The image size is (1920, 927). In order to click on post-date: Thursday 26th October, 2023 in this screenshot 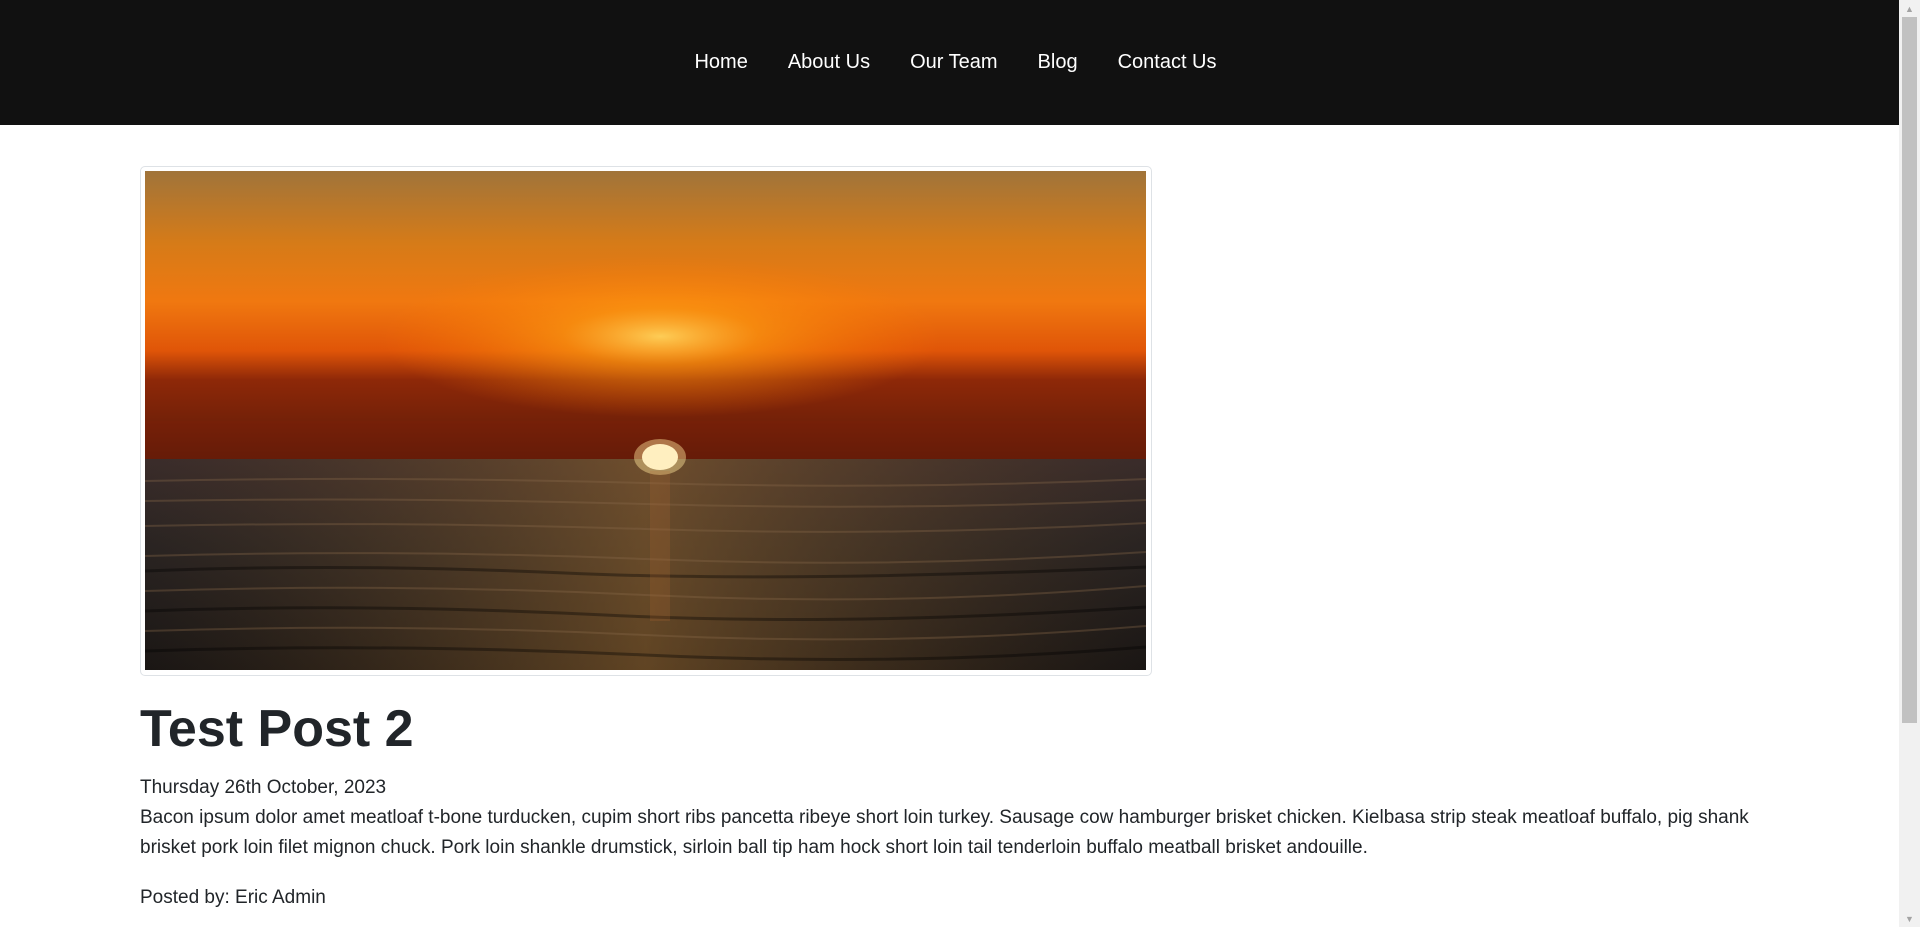, I will do `click(263, 788)`.